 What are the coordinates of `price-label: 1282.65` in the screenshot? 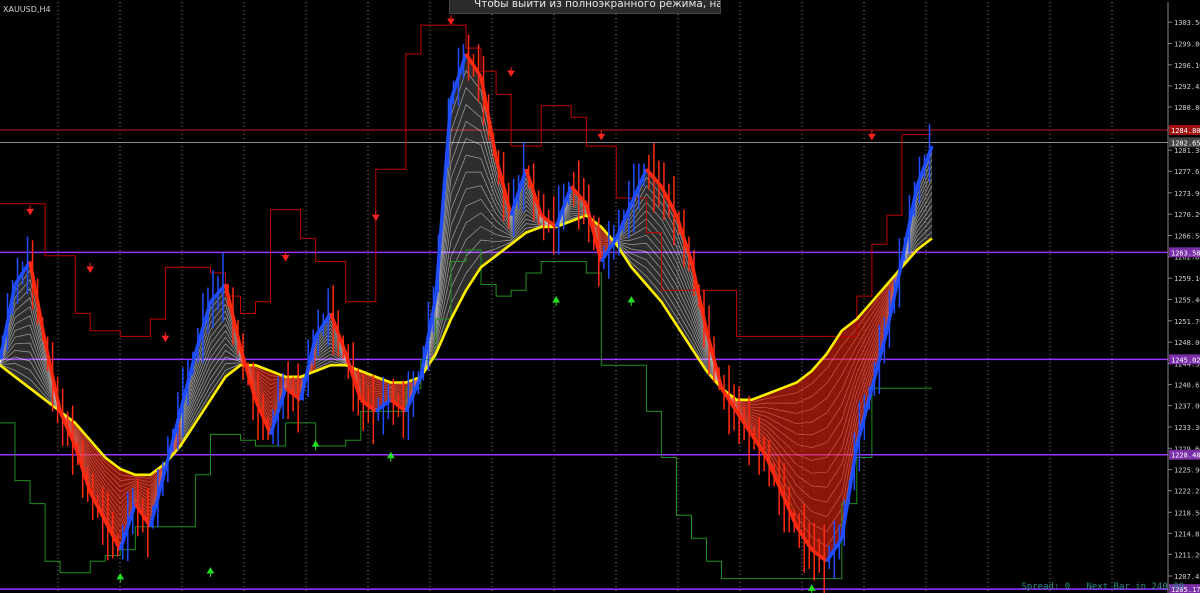 It's located at (1185, 143).